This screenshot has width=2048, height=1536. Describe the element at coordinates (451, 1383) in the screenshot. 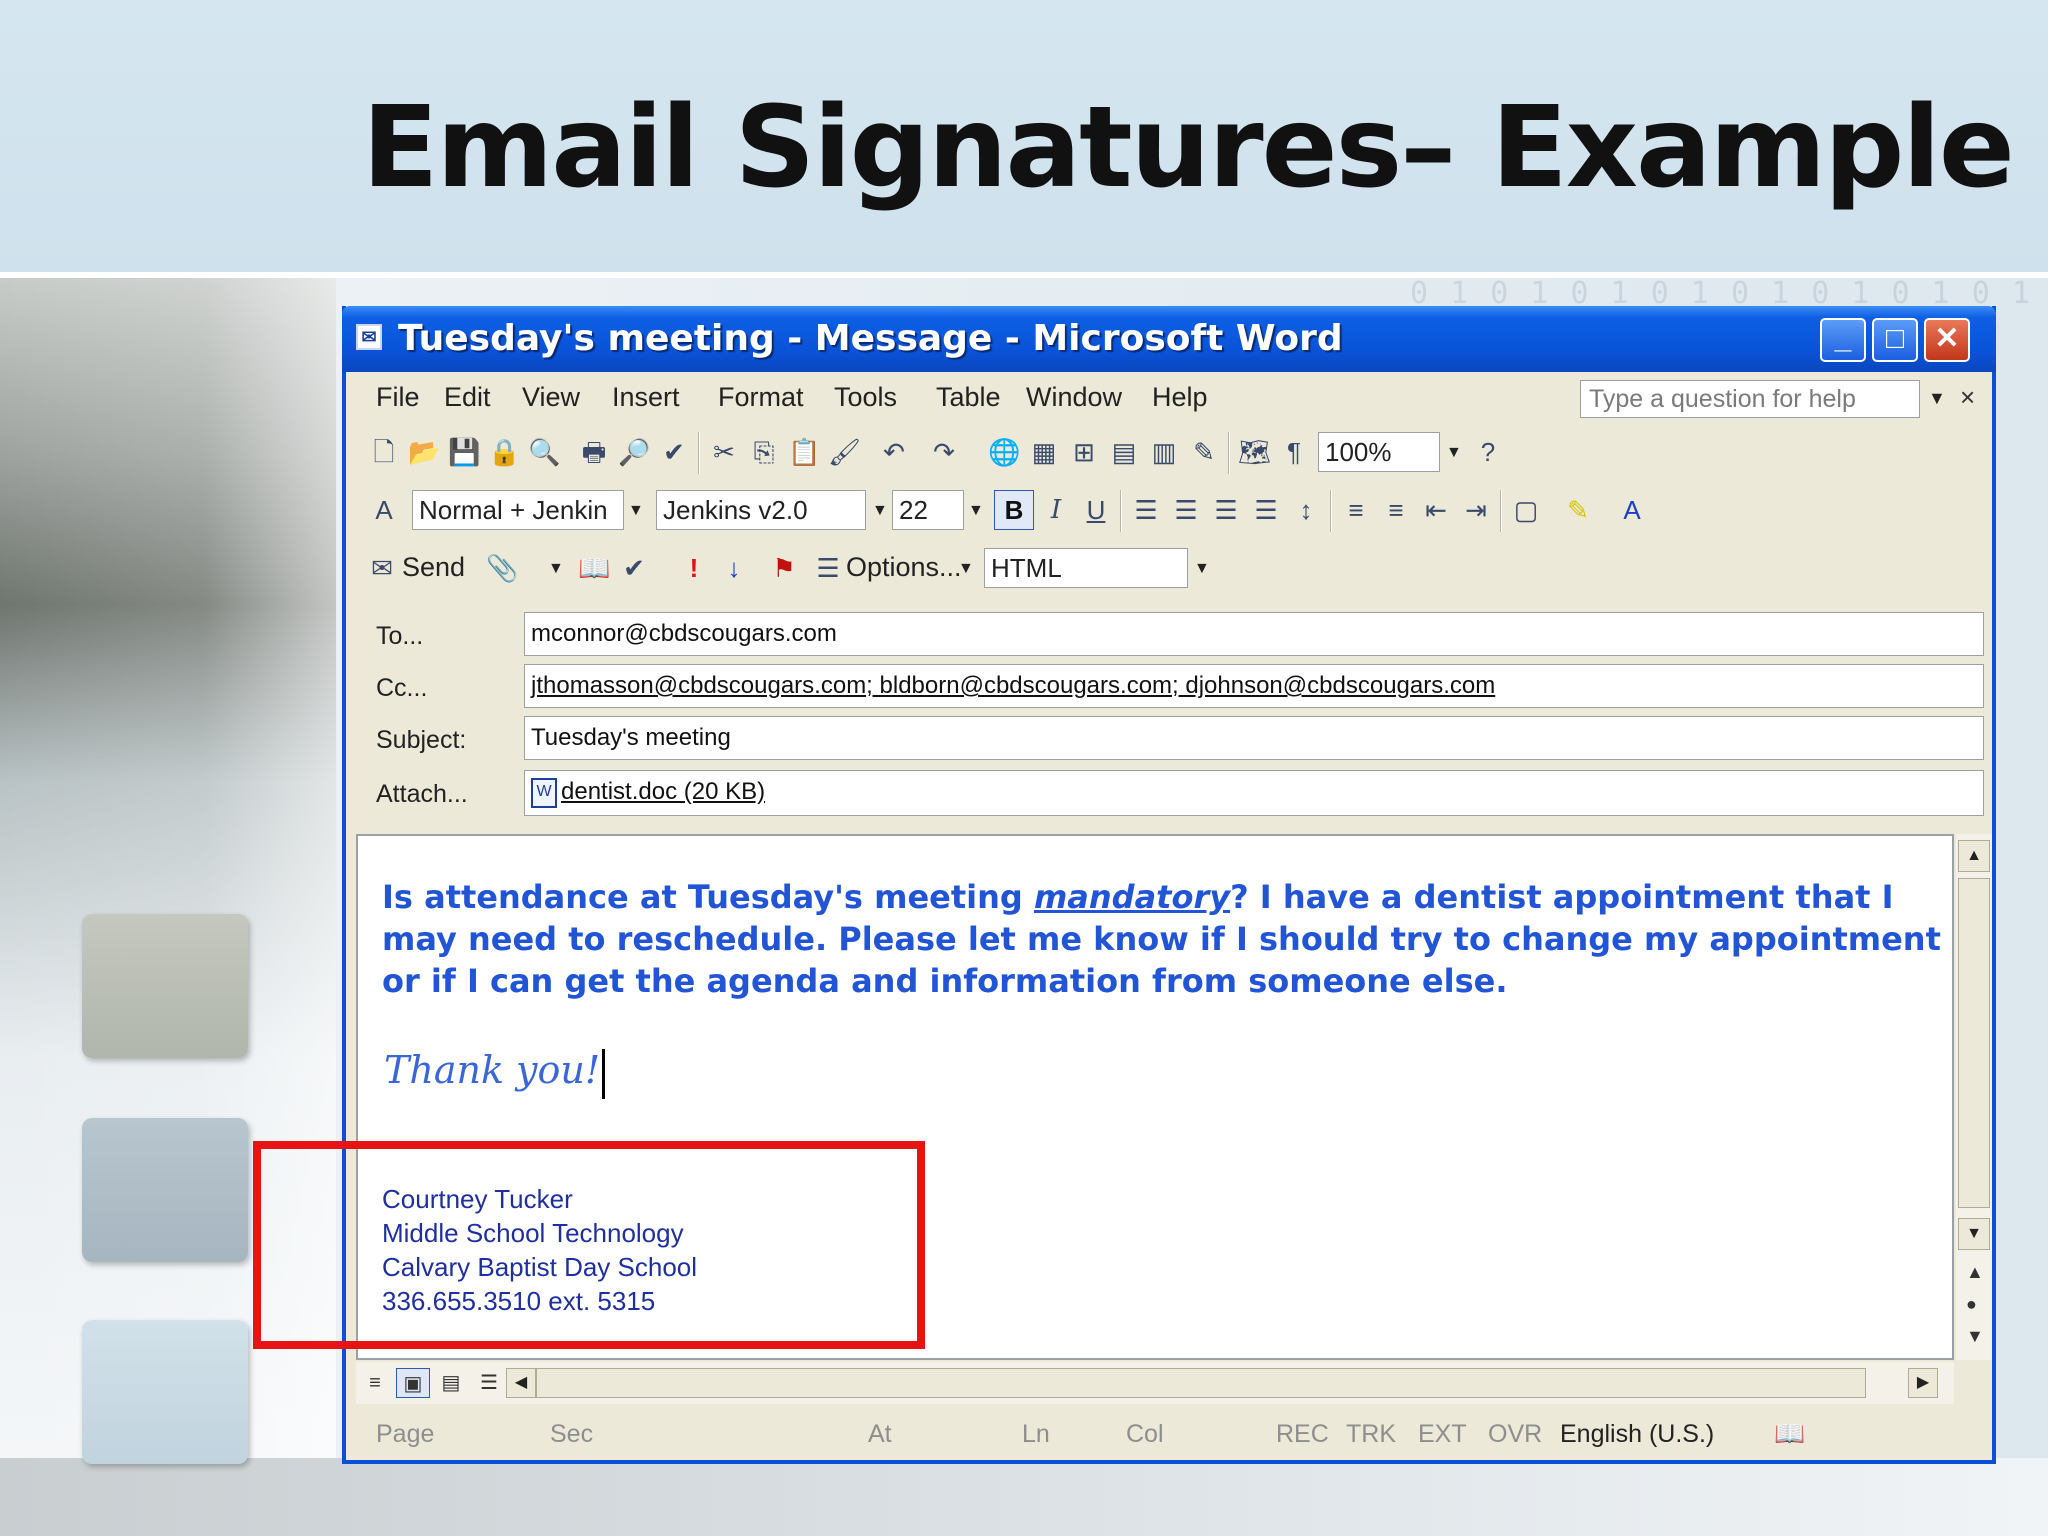

I see `print-layout-icon: ▤` at that location.